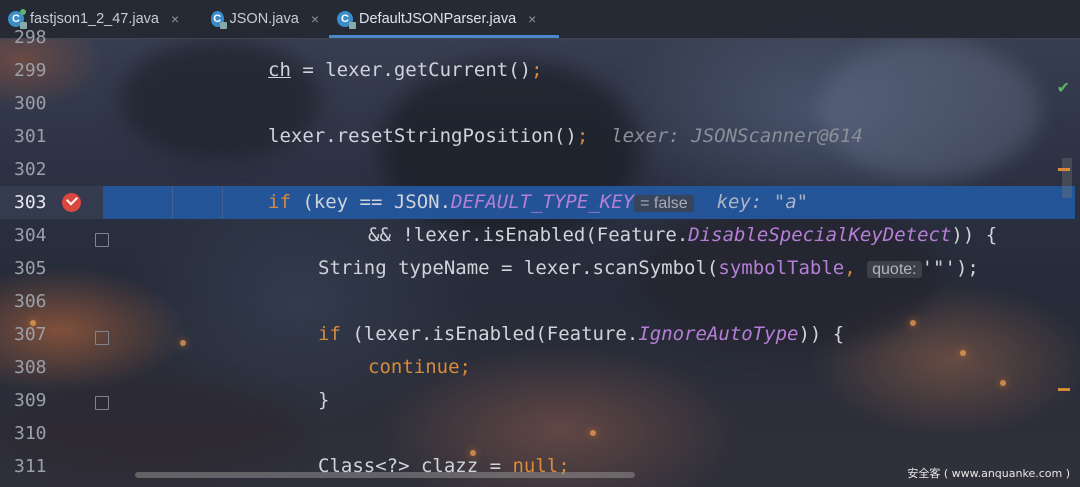 This screenshot has width=1080, height=487. What do you see at coordinates (30, 268) in the screenshot?
I see `line-number: 305` at bounding box center [30, 268].